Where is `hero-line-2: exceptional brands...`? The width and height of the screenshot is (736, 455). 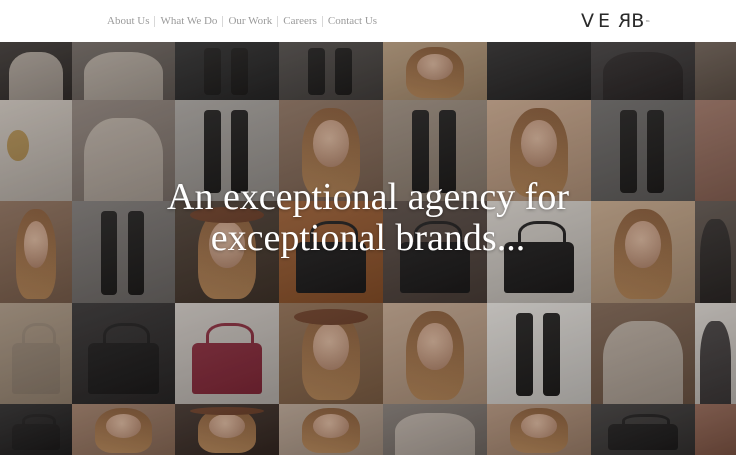
hero-line-2: exceptional brands... is located at coordinates (368, 238).